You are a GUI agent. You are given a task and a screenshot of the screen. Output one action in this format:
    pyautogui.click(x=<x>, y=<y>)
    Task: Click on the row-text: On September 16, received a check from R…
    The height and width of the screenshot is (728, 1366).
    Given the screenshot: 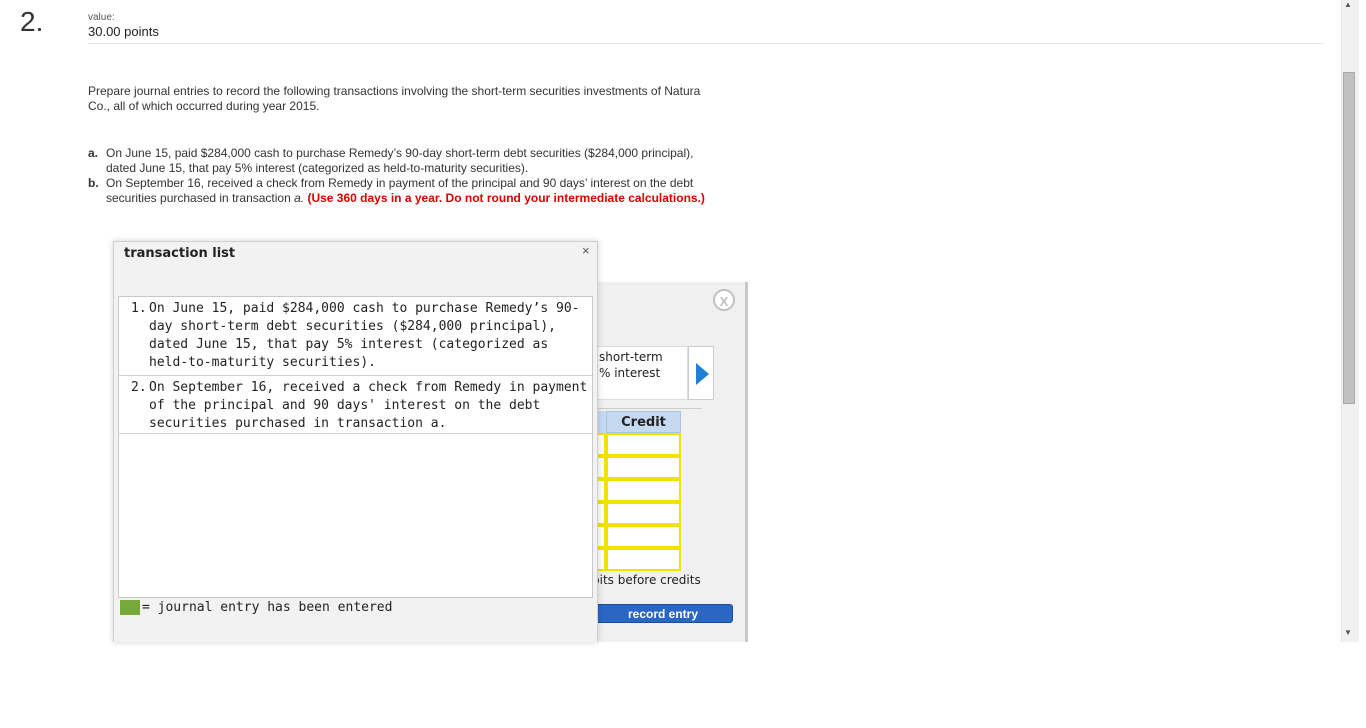 What is the action you would take?
    pyautogui.click(x=368, y=405)
    